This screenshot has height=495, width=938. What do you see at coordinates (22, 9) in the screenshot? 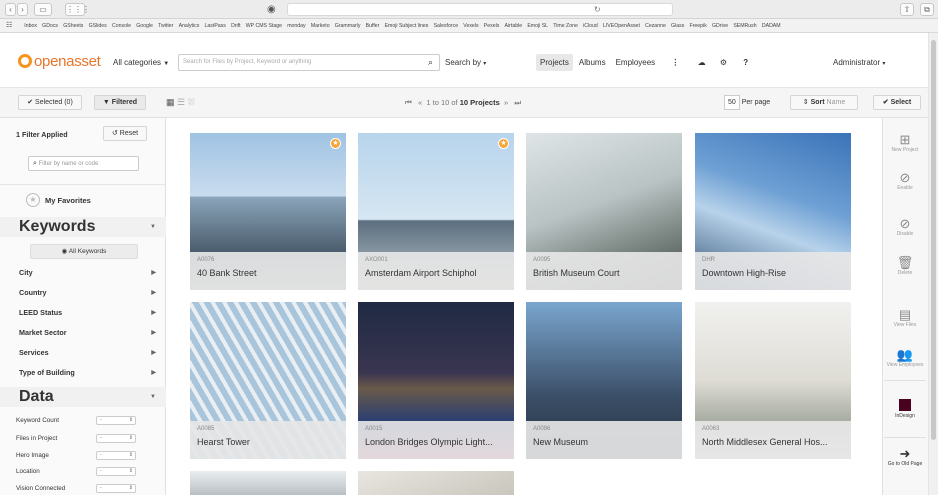
I see `forward-button: ›` at bounding box center [22, 9].